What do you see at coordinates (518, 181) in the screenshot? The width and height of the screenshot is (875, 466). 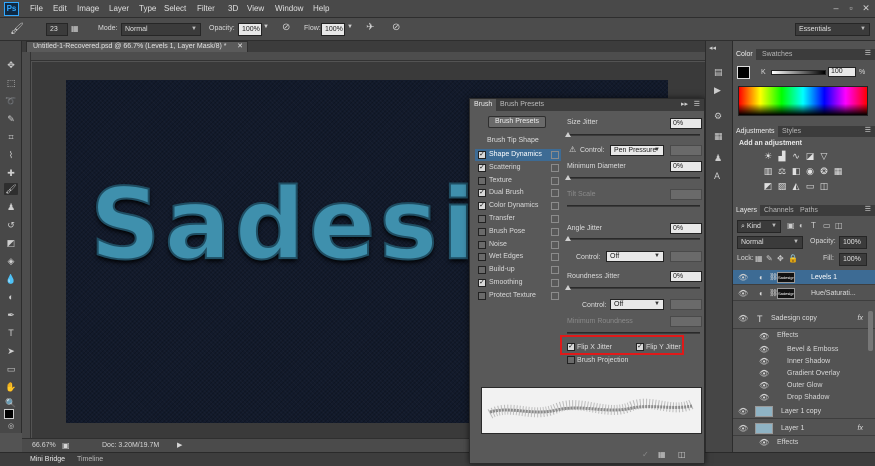 I see `brush-option-row: Texture` at bounding box center [518, 181].